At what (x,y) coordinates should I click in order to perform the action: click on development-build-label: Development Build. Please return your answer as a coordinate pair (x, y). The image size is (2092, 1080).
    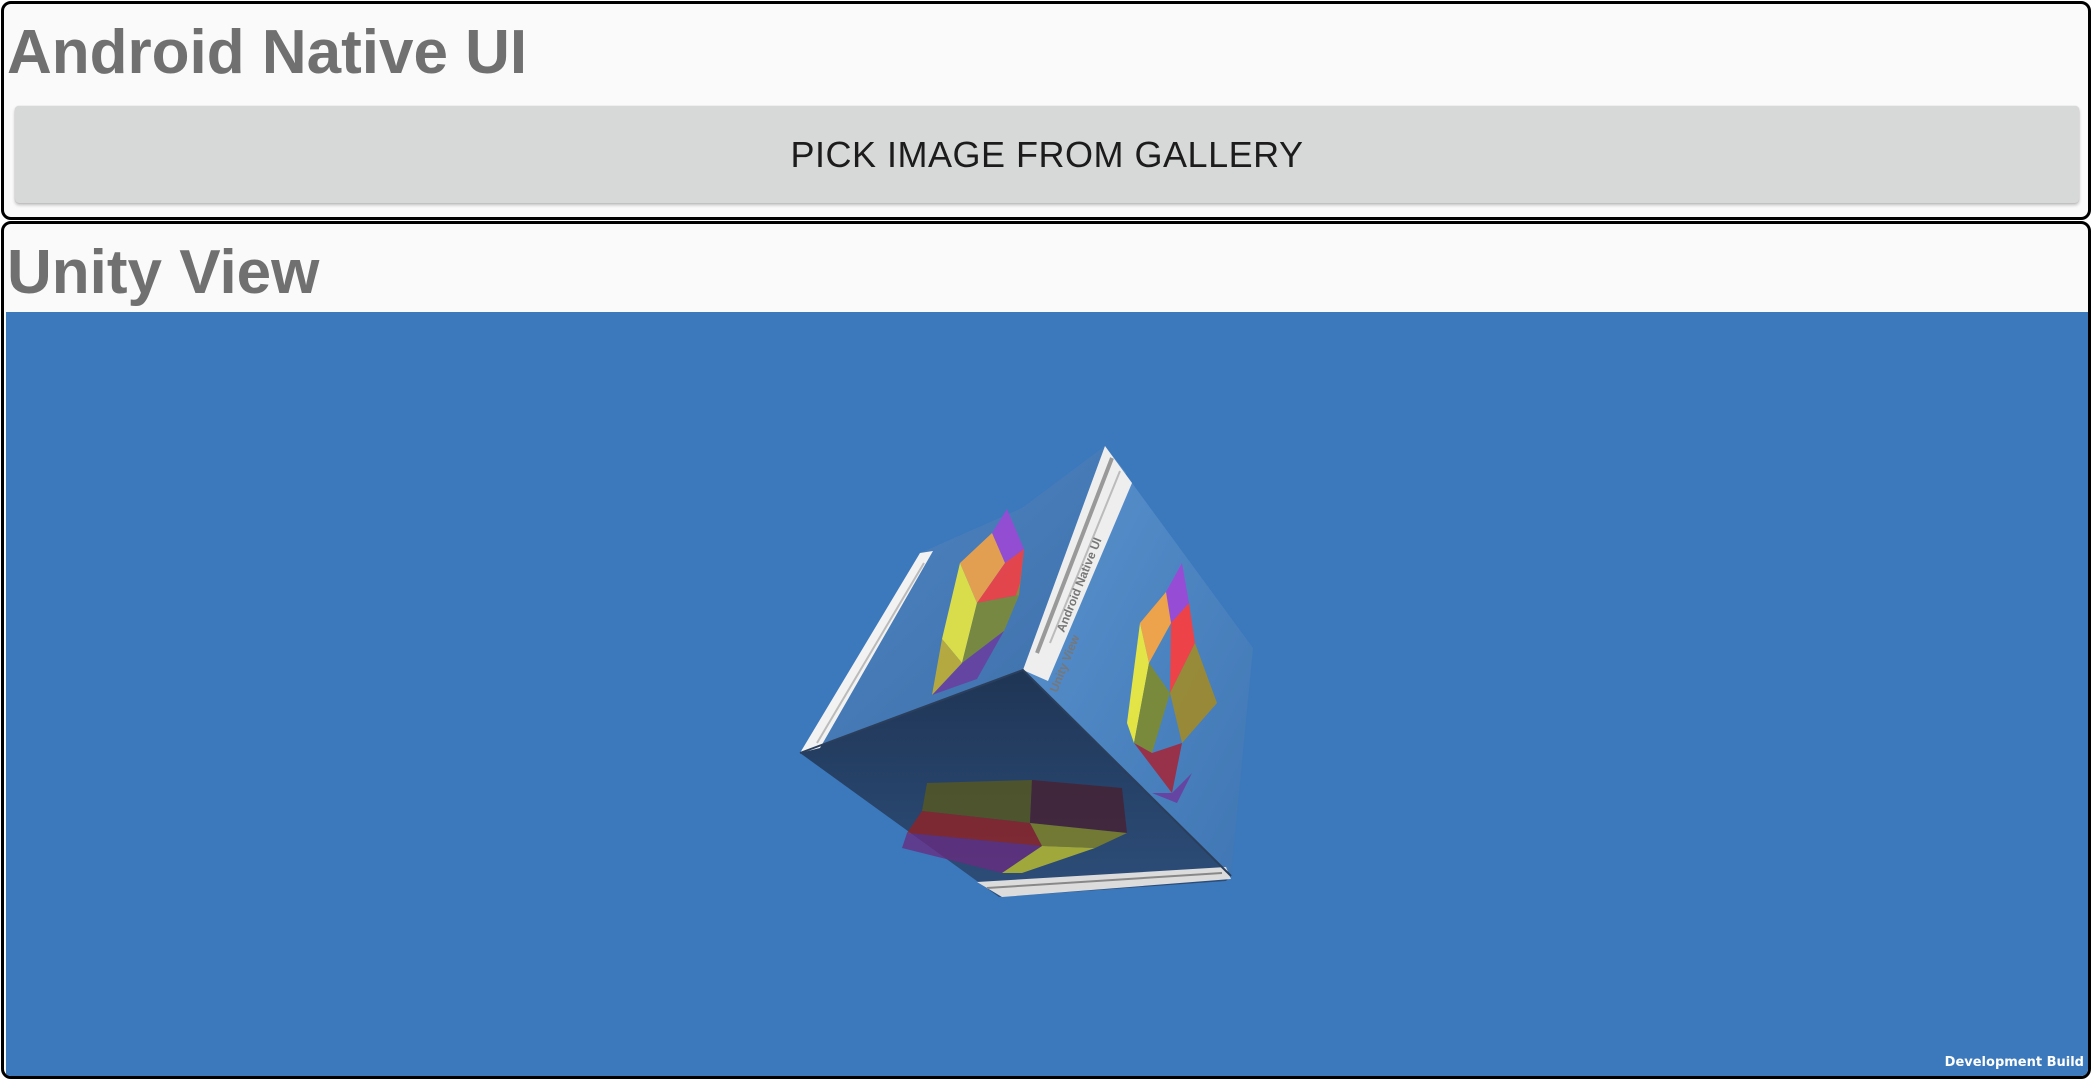
    Looking at the image, I should click on (2014, 1062).